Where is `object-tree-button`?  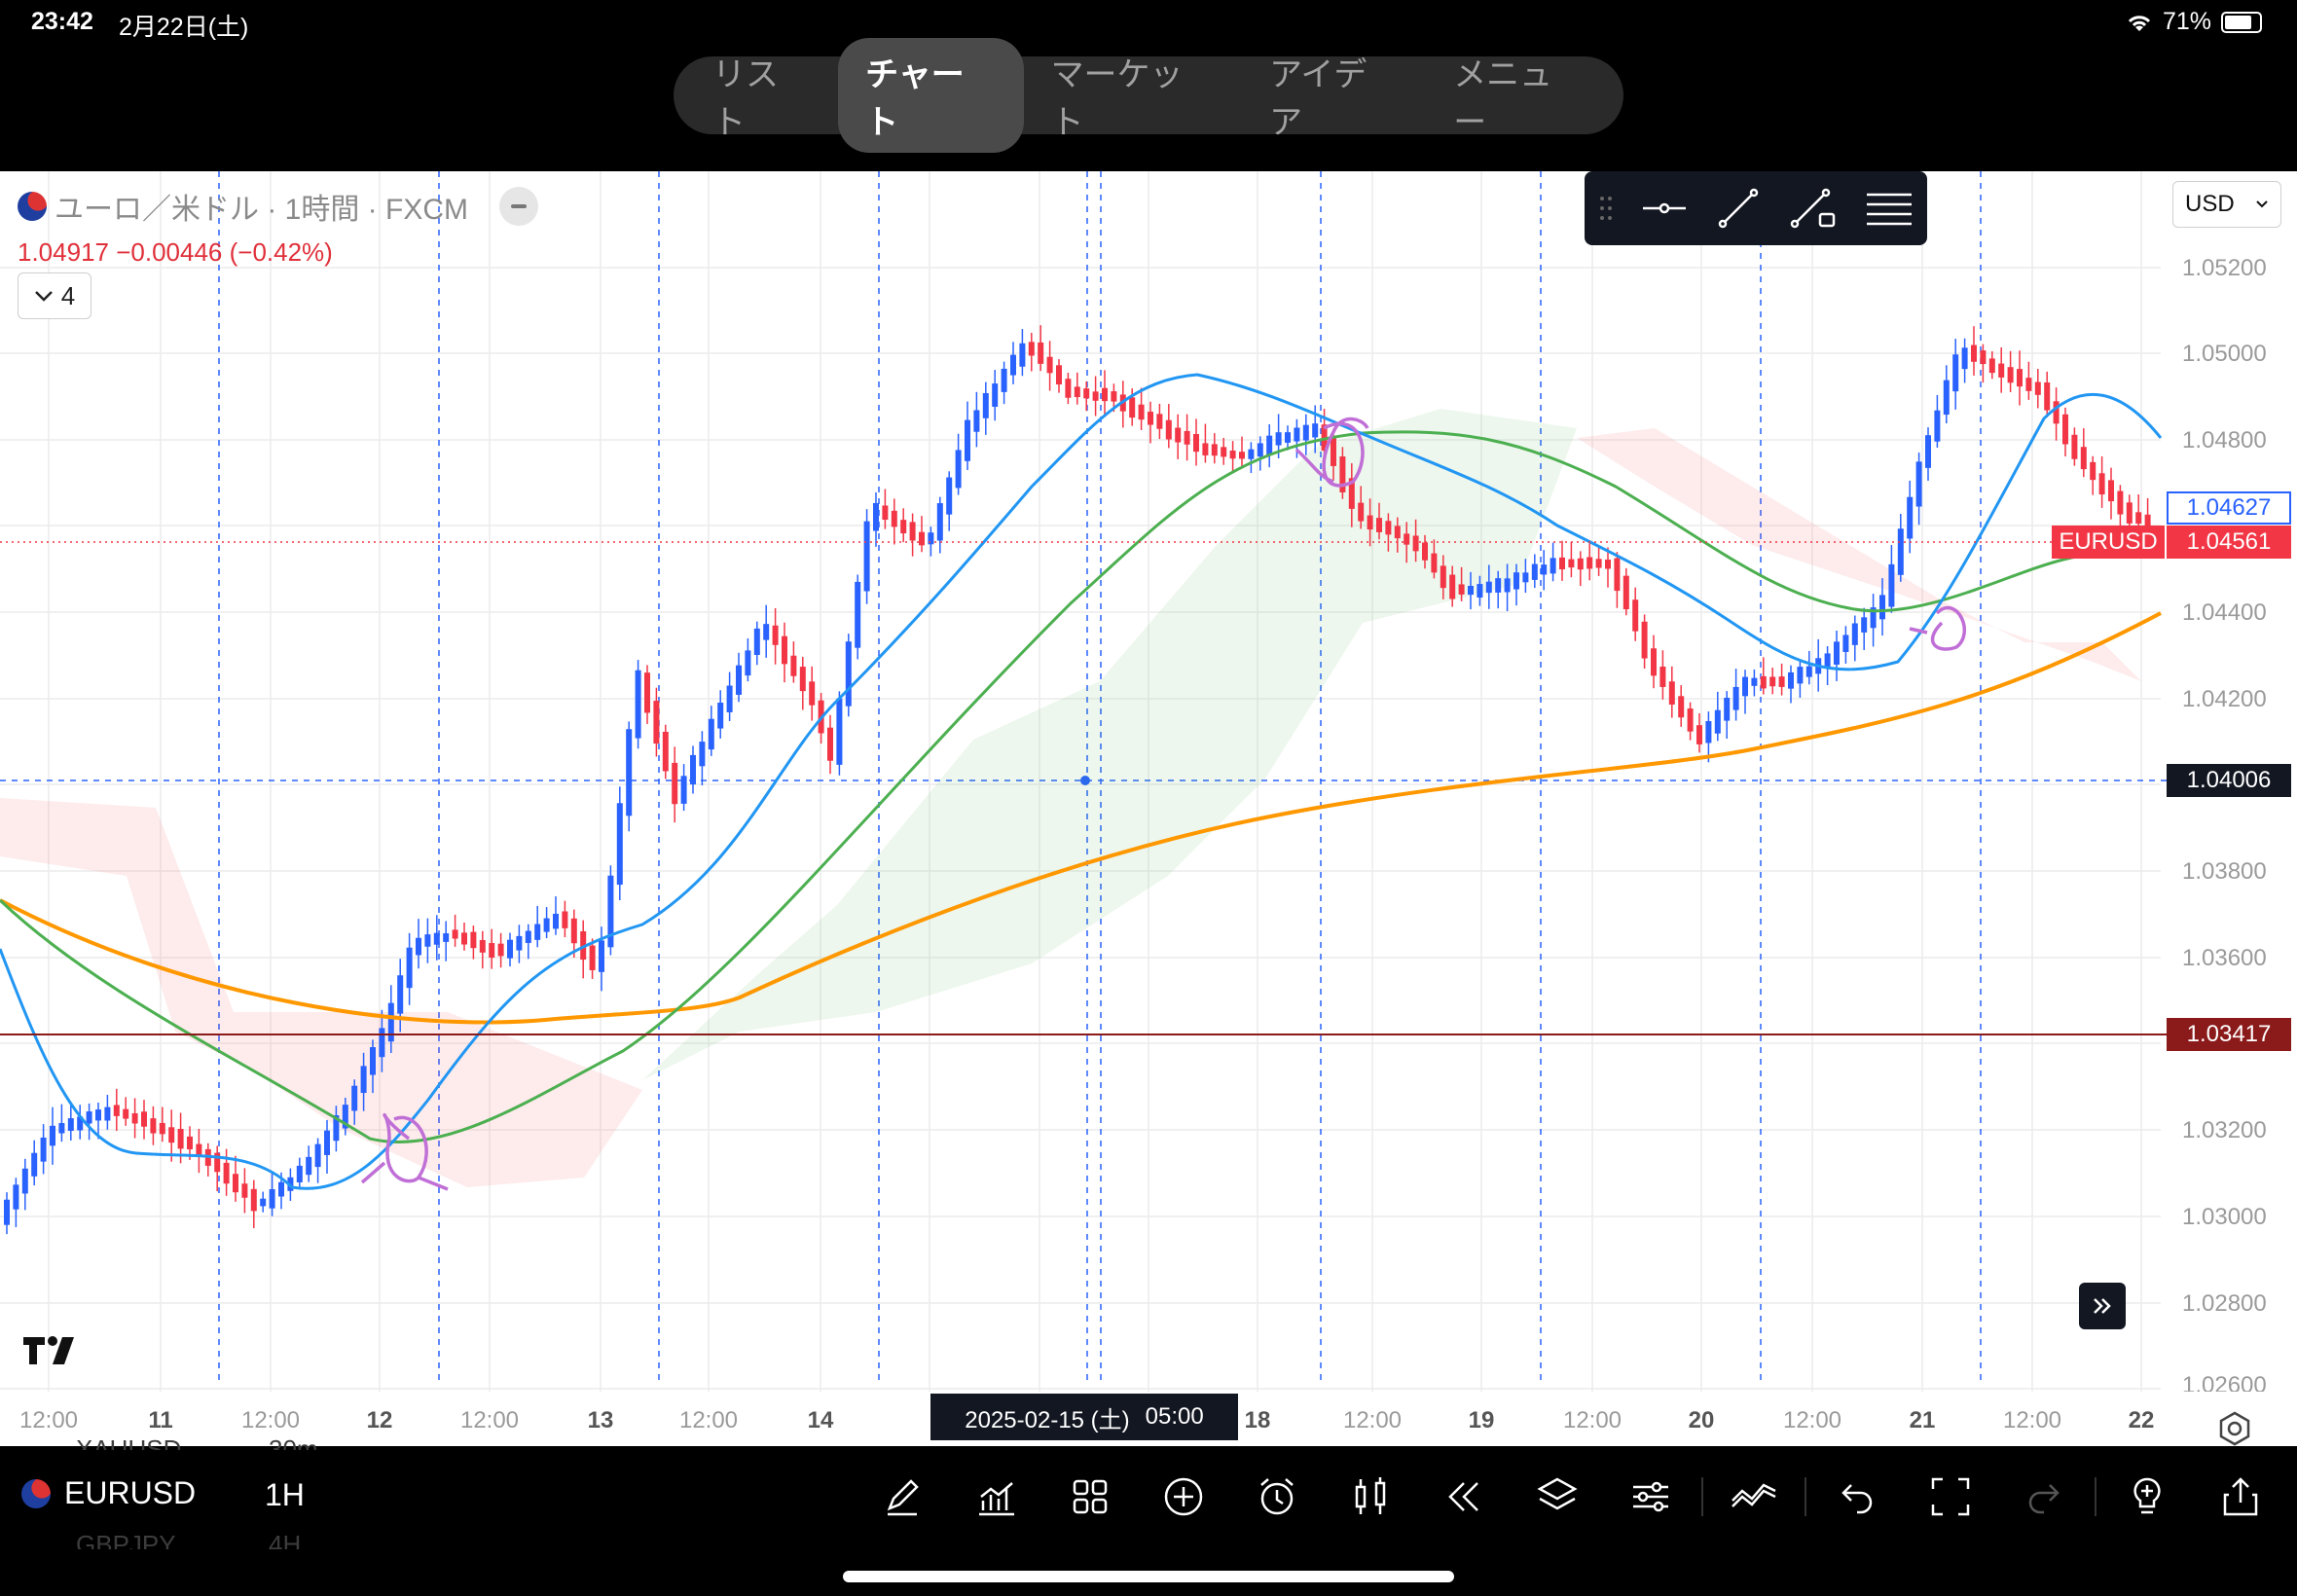 object-tree-button is located at coordinates (1557, 1497).